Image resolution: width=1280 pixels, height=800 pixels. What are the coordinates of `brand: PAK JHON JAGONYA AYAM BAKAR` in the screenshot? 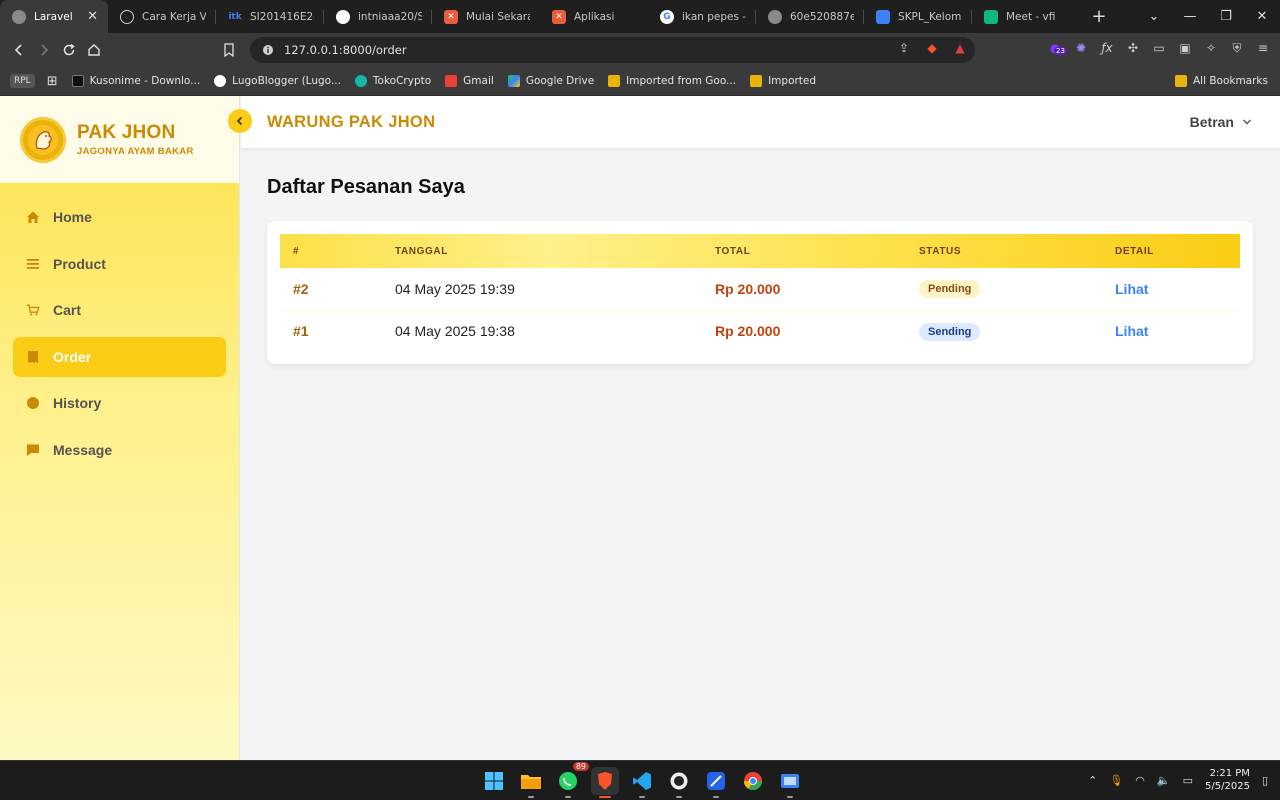 It's located at (119, 139).